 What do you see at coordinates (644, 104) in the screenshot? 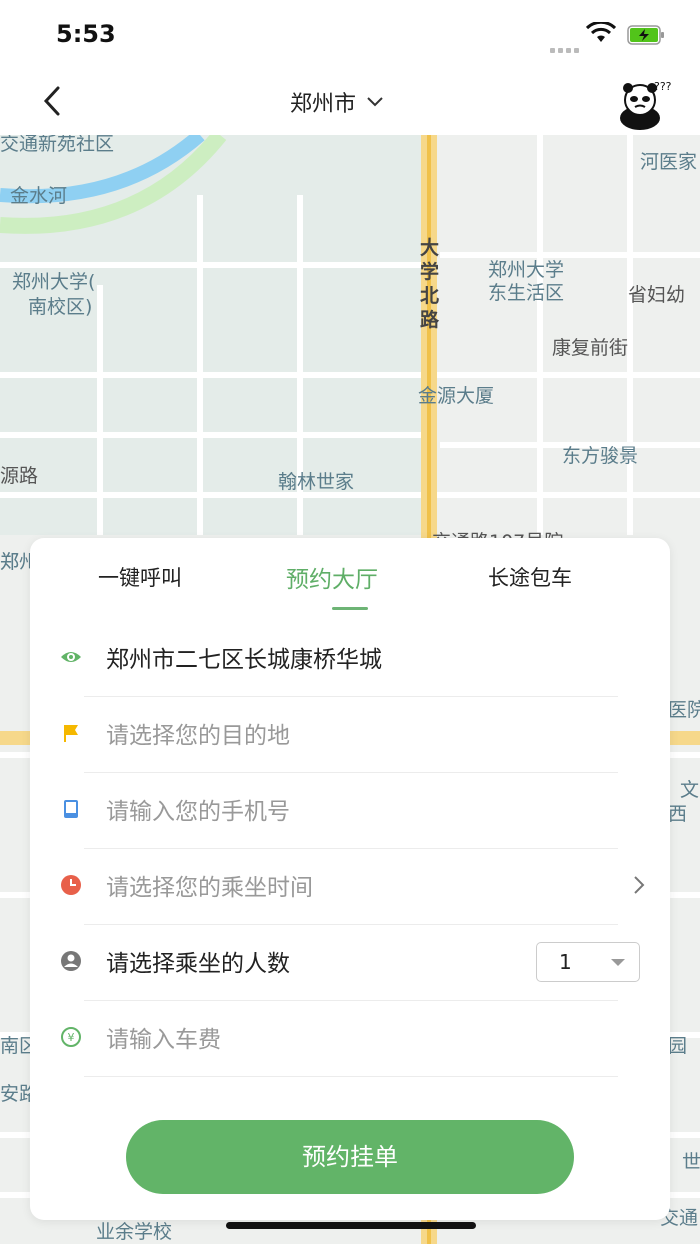
I see `avatar-panda-meme-icon: ???` at bounding box center [644, 104].